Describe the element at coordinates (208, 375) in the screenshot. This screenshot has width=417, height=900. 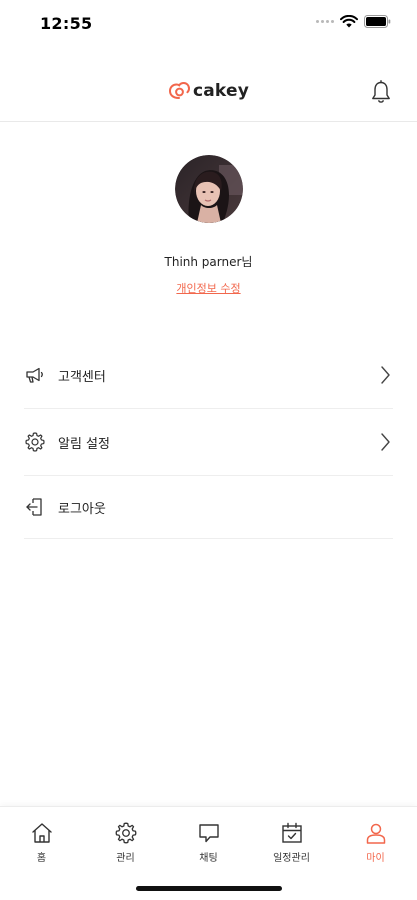
I see `menu-item-customer-center: 고객센터` at that location.